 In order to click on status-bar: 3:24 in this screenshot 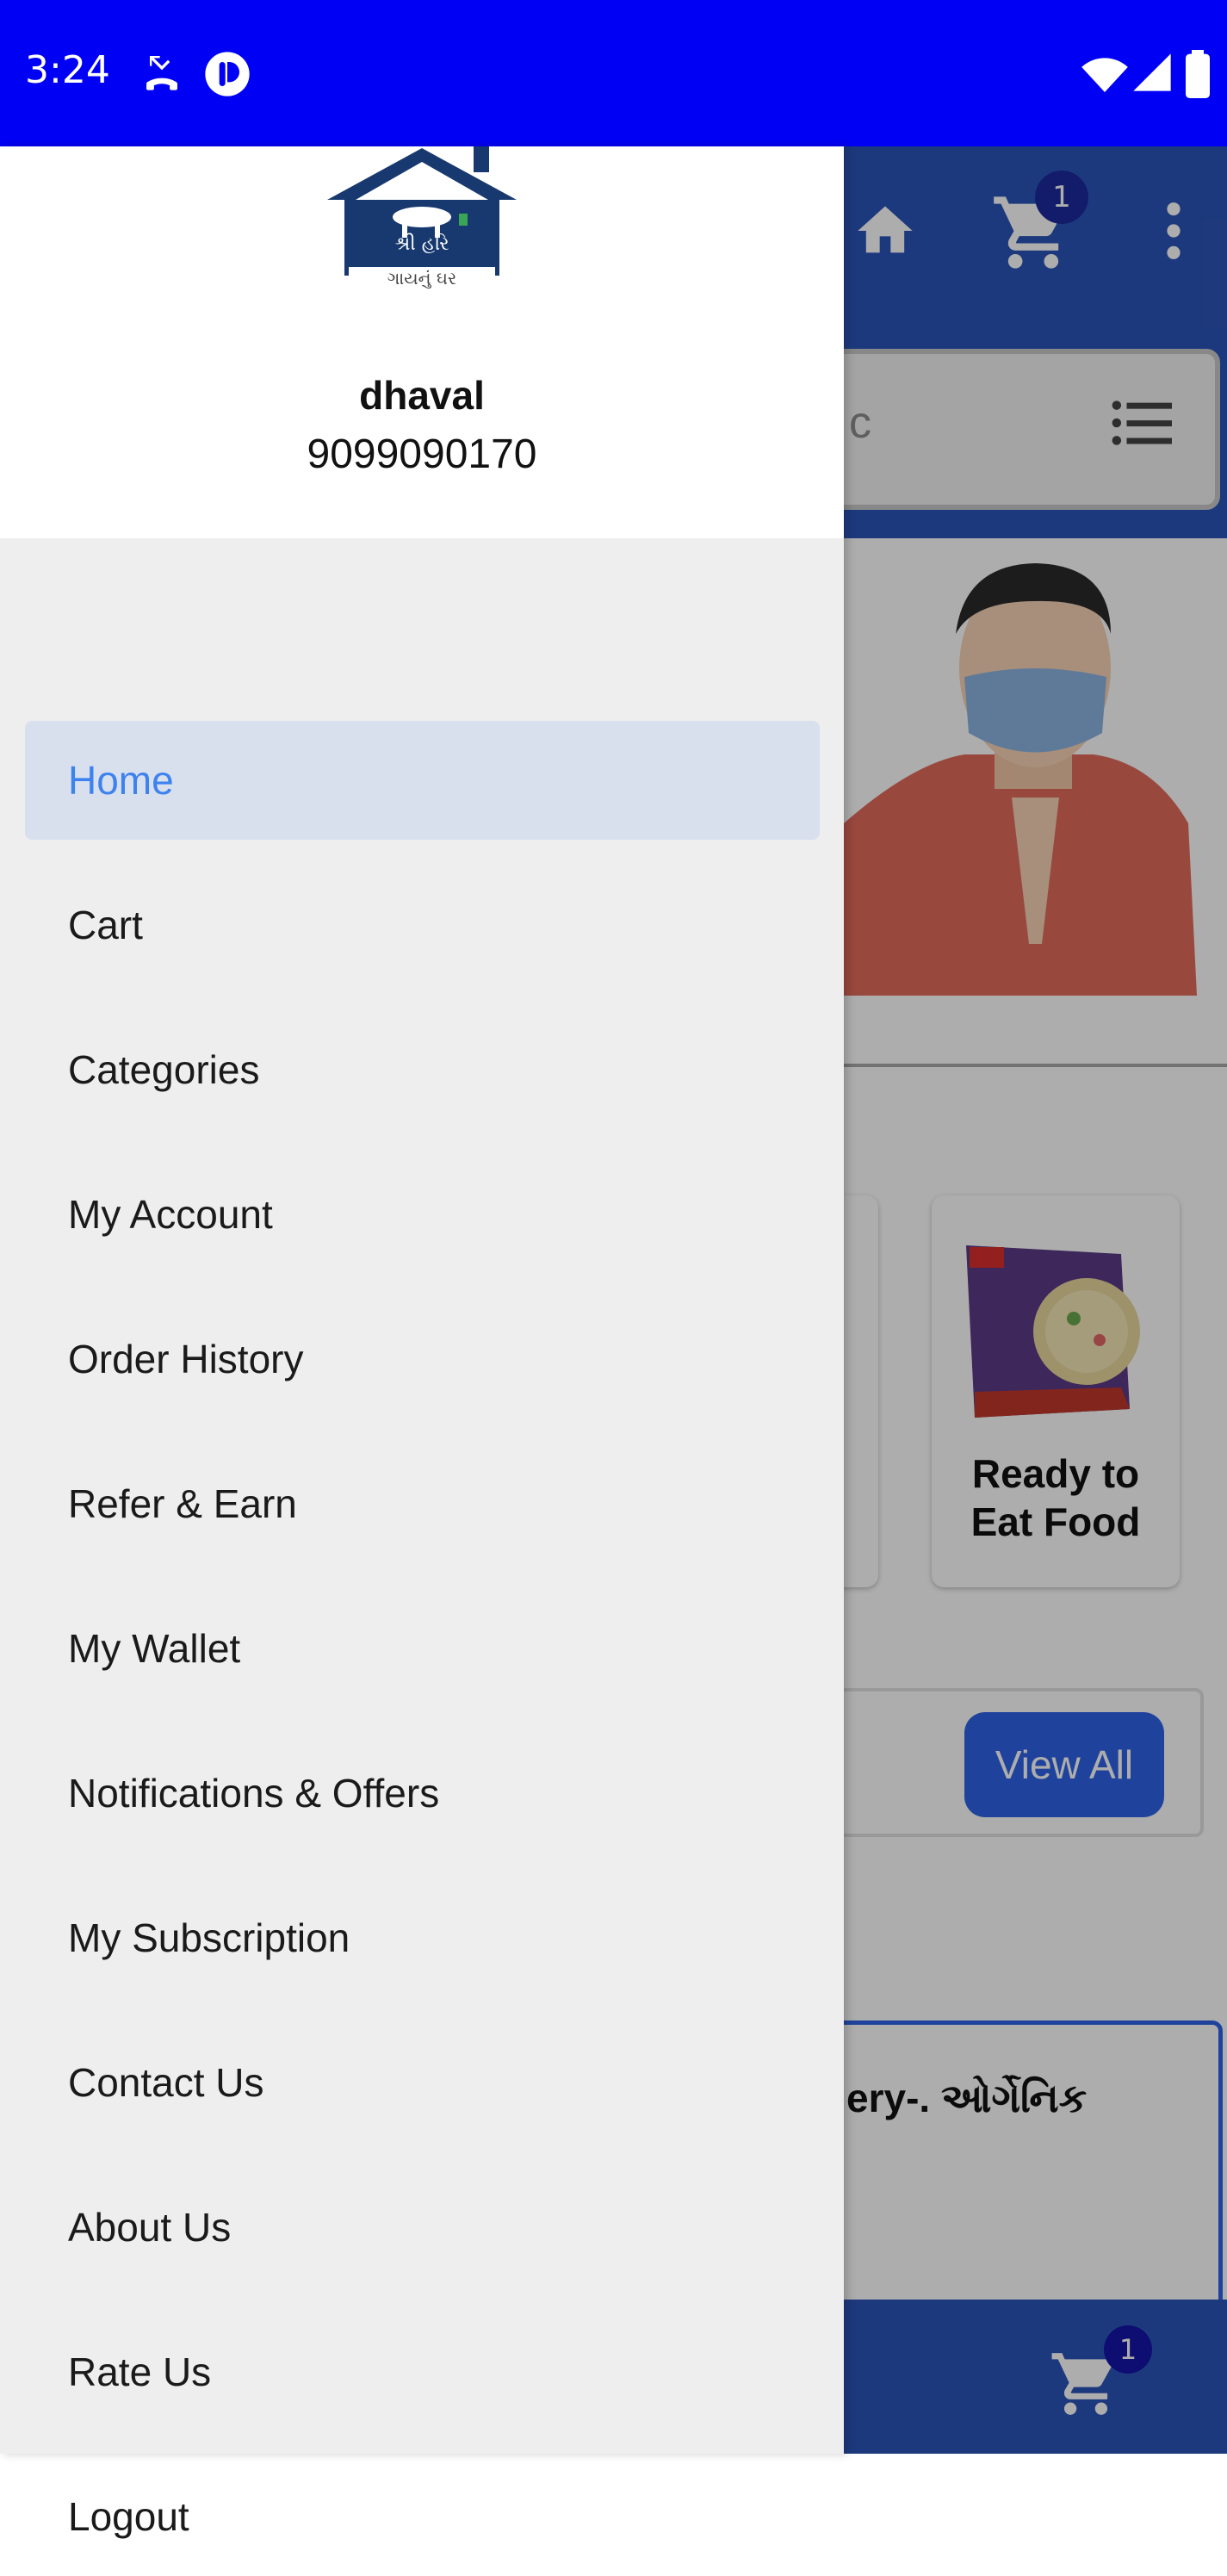, I will do `click(613, 73)`.